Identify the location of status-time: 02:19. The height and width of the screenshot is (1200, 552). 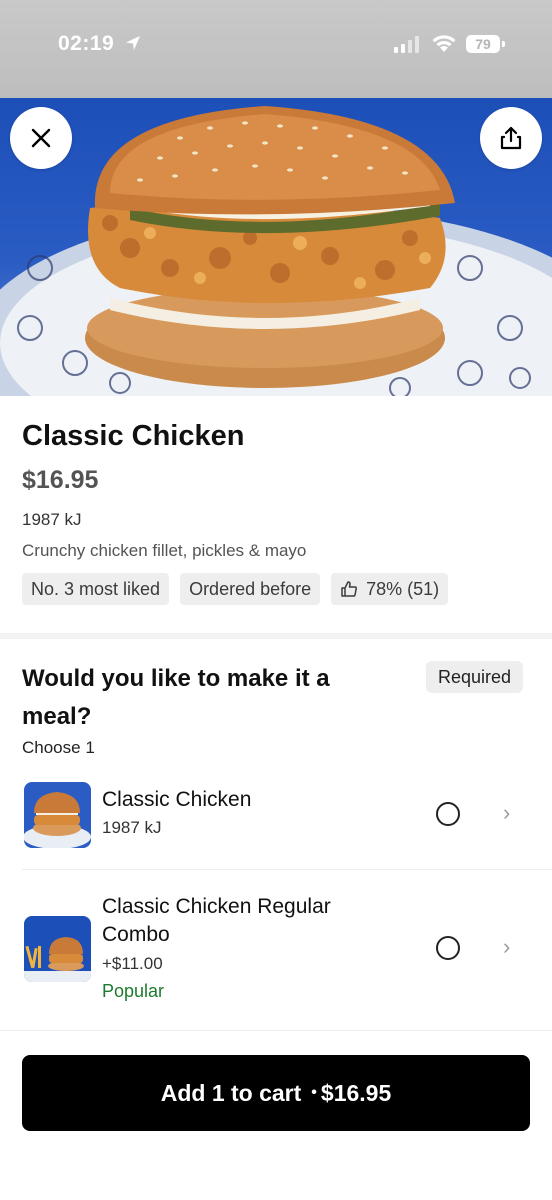
(86, 43).